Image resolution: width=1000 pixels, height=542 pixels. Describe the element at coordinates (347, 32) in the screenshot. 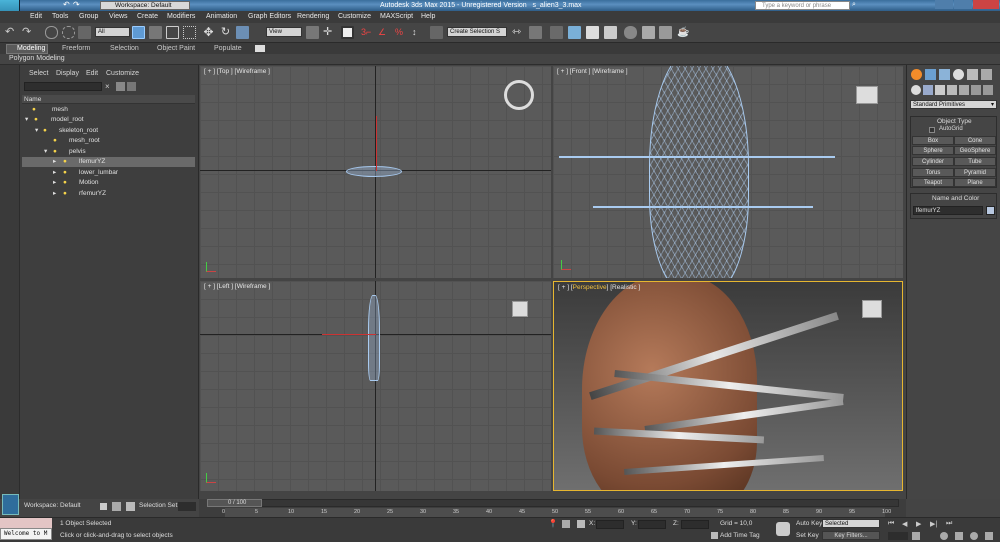

I see `keyboard-shortcut-icon` at that location.